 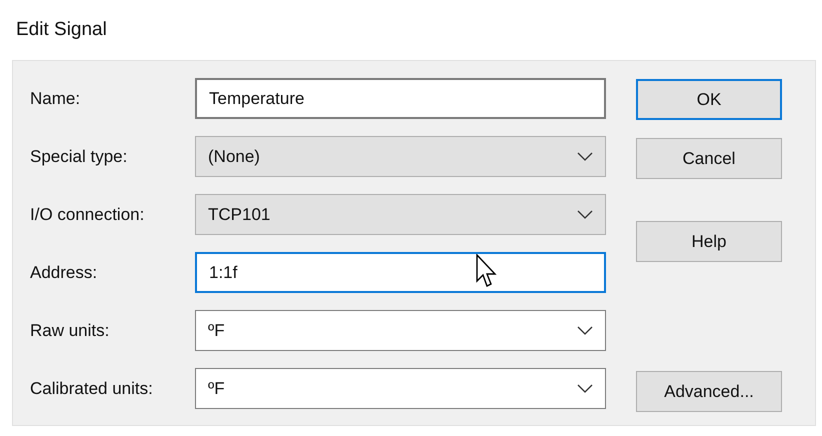 I want to click on dialog-button: OK, so click(x=709, y=99).